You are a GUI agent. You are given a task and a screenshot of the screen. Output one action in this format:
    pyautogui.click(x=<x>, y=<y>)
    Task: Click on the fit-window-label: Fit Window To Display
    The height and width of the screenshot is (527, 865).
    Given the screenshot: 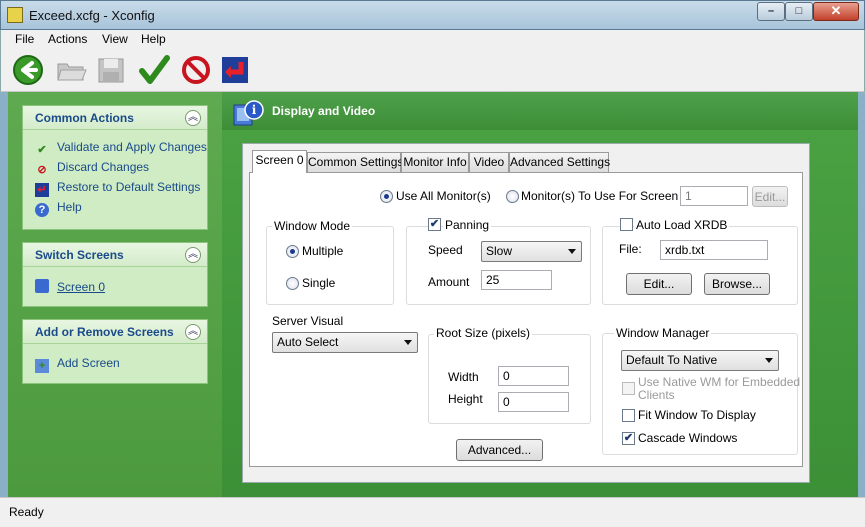 What is the action you would take?
    pyautogui.click(x=697, y=415)
    